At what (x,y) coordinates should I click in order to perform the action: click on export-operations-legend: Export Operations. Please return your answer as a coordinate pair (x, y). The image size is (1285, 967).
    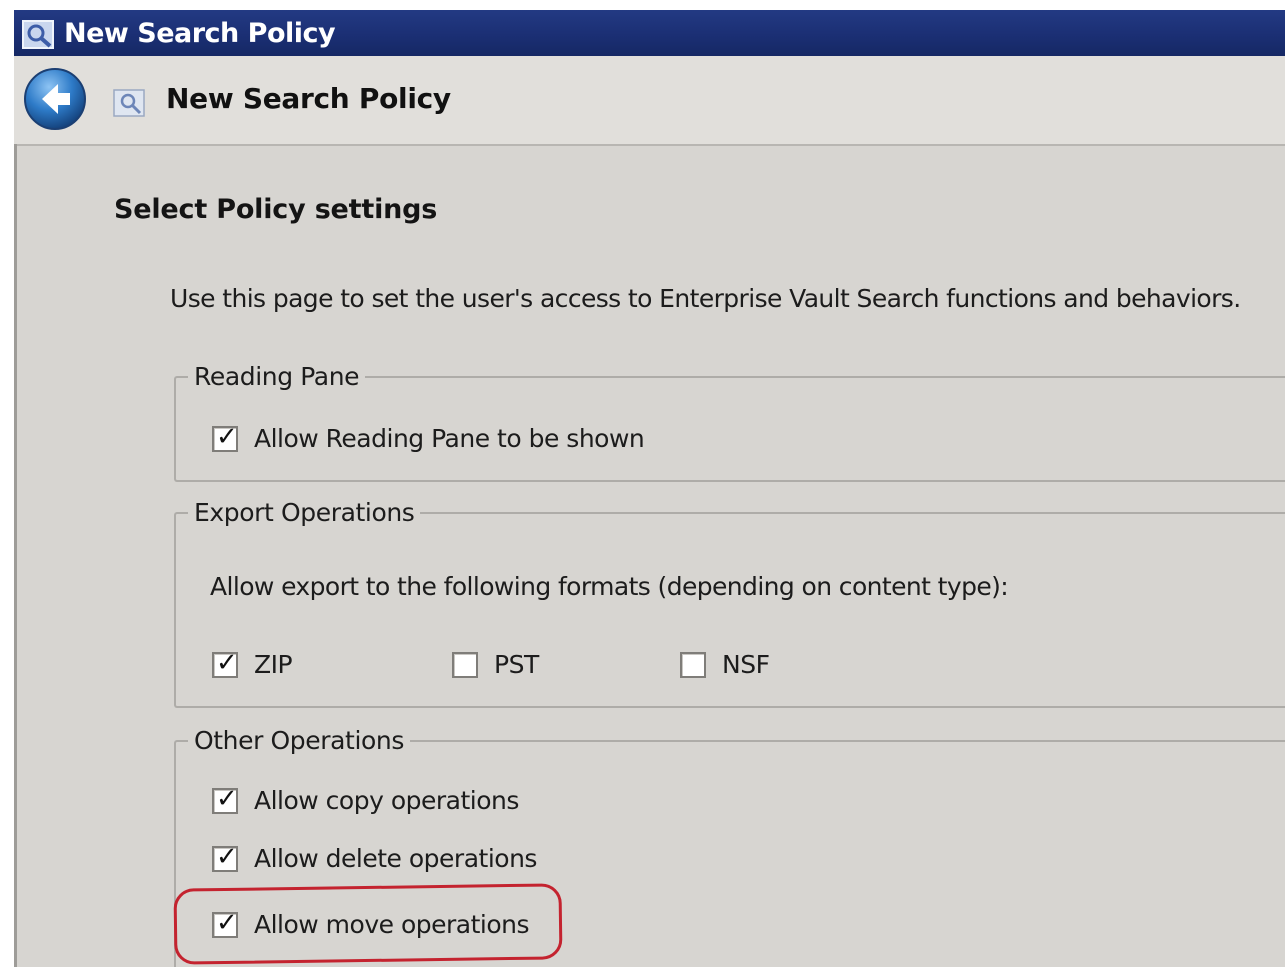
    Looking at the image, I should click on (304, 512).